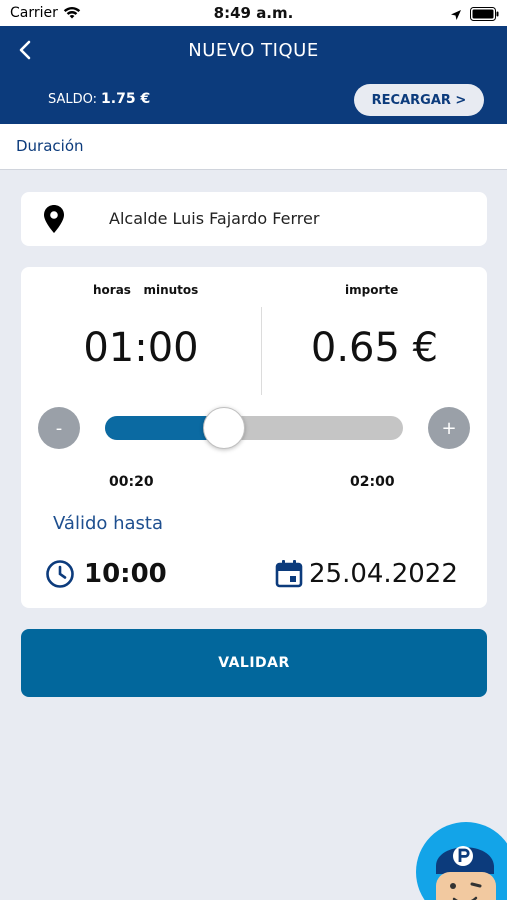 The width and height of the screenshot is (507, 900). Describe the element at coordinates (59, 428) in the screenshot. I see `decrease-button: -` at that location.